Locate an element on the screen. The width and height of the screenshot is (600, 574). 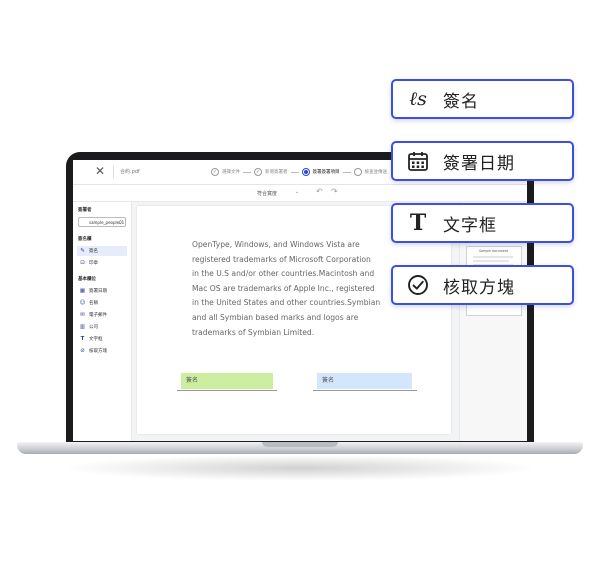
signature-icon: ℓs is located at coordinates (418, 98).